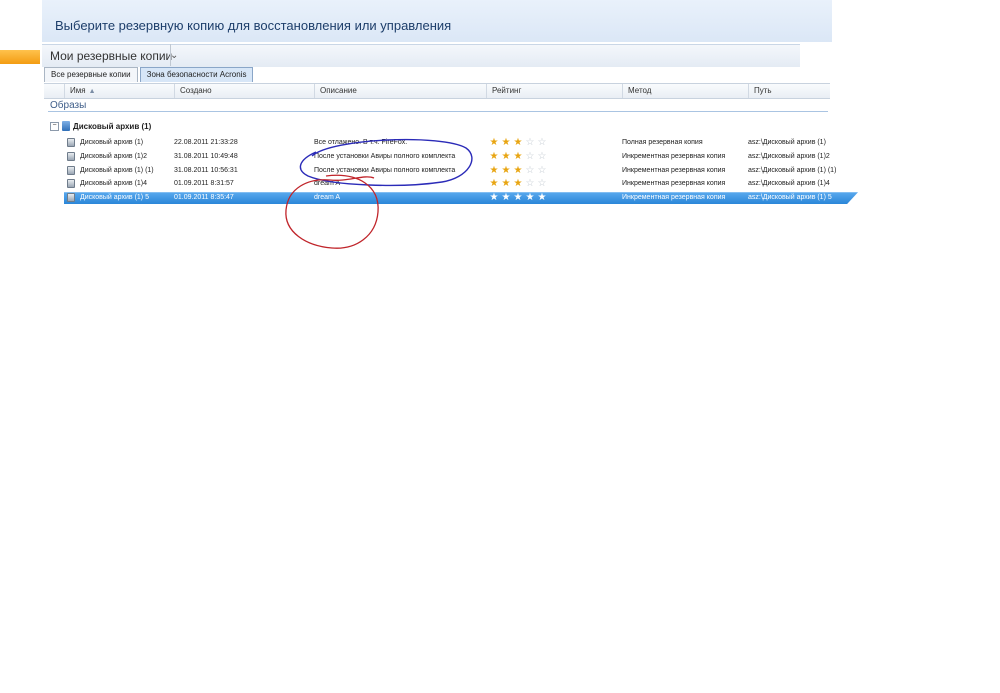 This screenshot has height=693, width=1000. Describe the element at coordinates (20, 57) in the screenshot. I see `sidebar-accent` at that location.